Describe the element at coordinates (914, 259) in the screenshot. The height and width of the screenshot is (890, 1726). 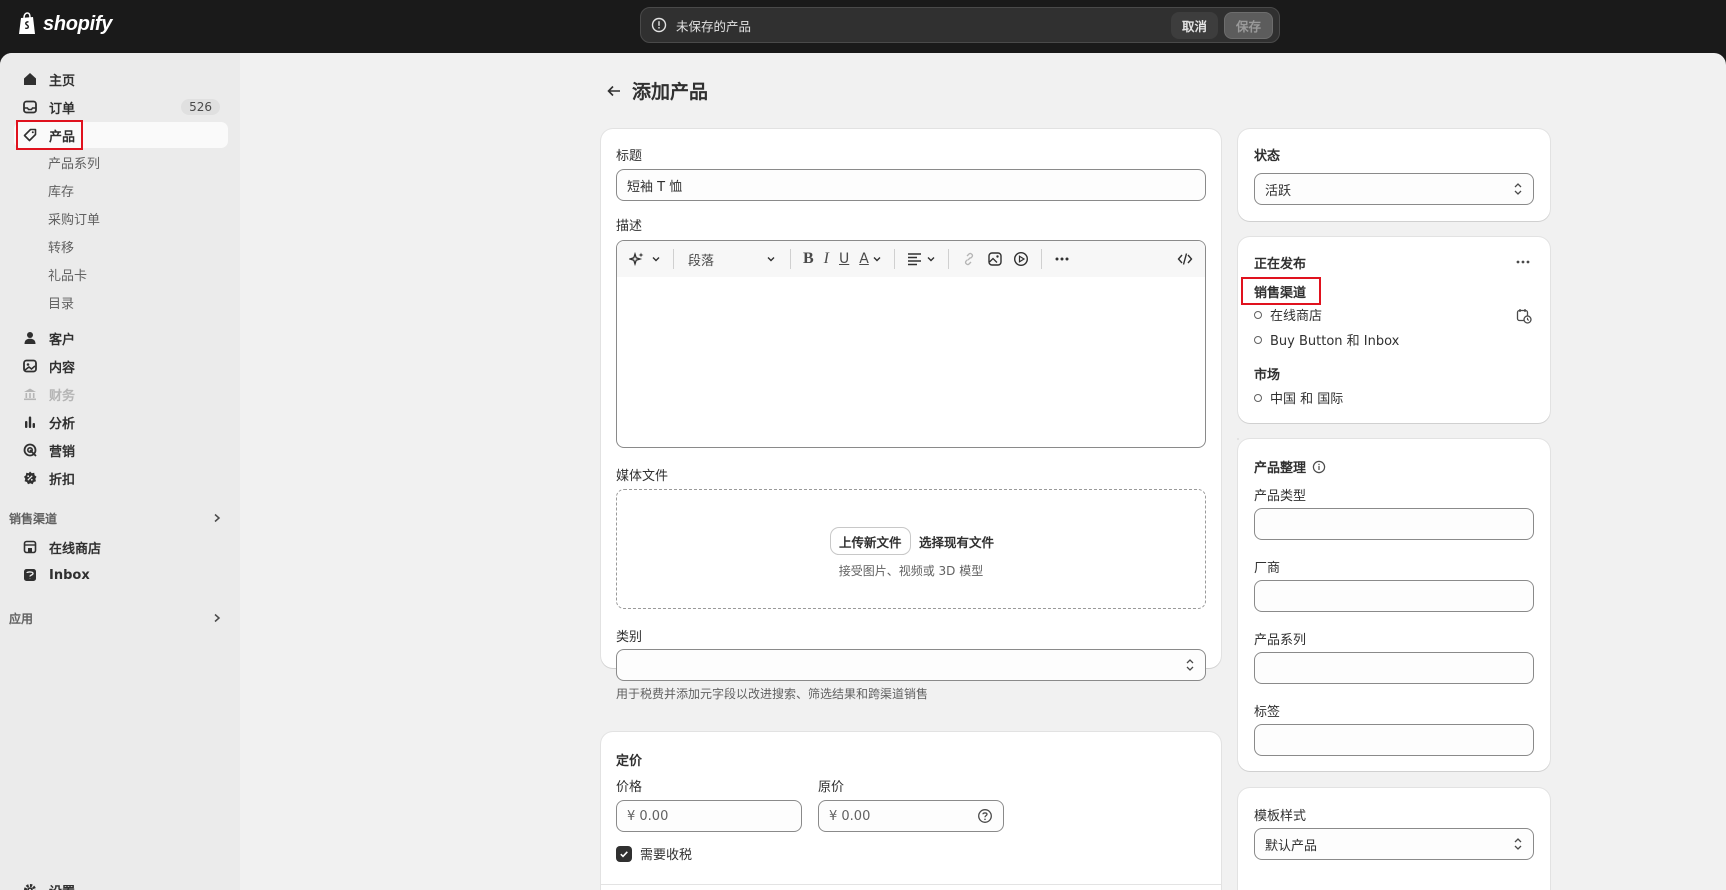
I see `align-left-icon` at that location.